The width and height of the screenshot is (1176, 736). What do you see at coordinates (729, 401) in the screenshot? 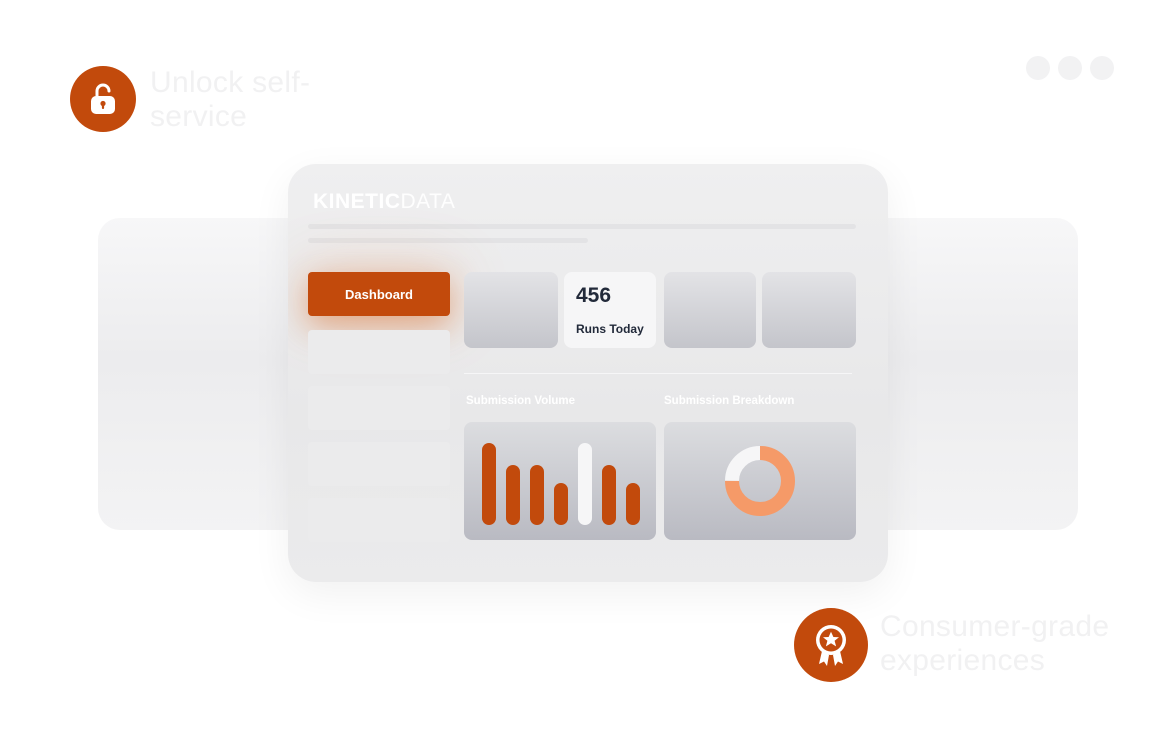
I see `submission-breakdown-title: Submission Breakdown` at bounding box center [729, 401].